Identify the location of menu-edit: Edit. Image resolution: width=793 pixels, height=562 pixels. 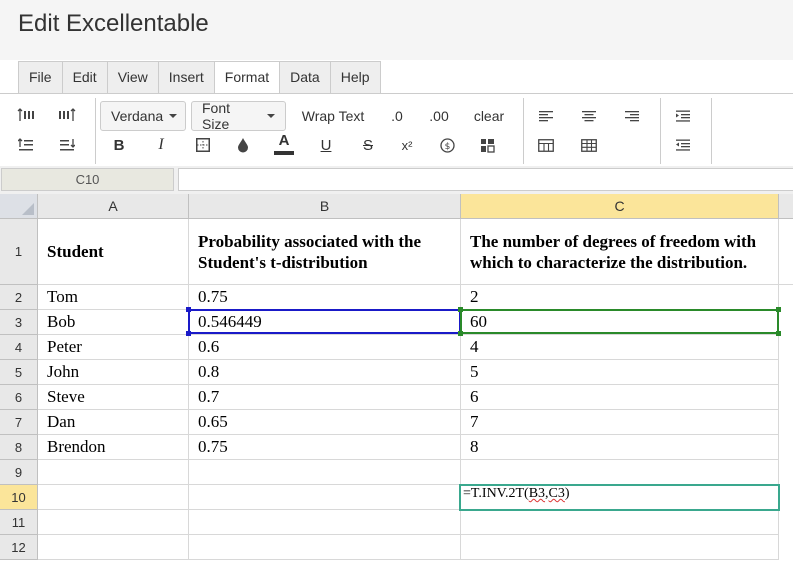
(85, 77).